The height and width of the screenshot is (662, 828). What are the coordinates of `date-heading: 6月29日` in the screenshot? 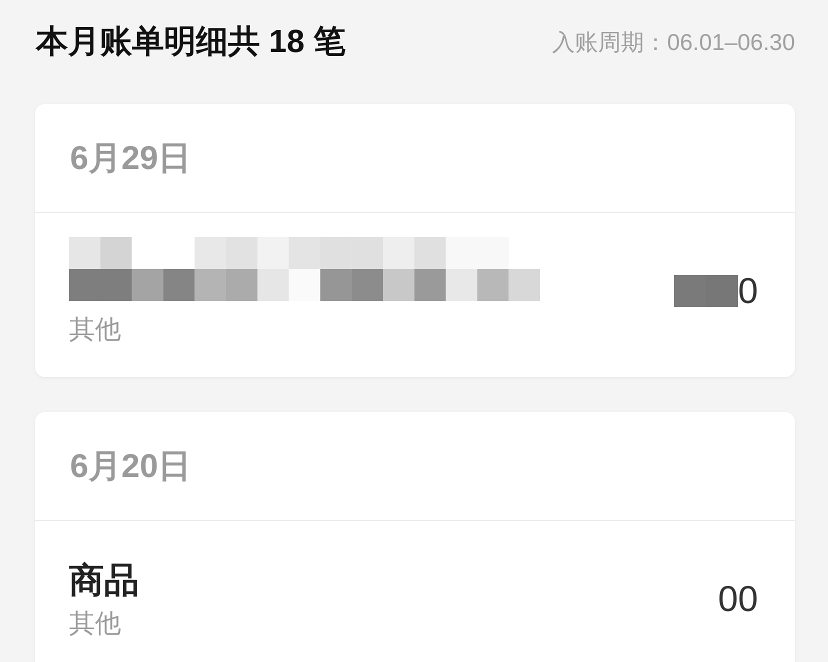 It's located at (131, 158).